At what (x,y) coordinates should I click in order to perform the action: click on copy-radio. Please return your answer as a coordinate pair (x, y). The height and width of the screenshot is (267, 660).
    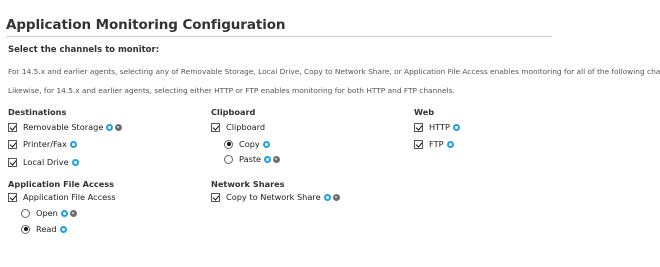
    Looking at the image, I should click on (228, 144).